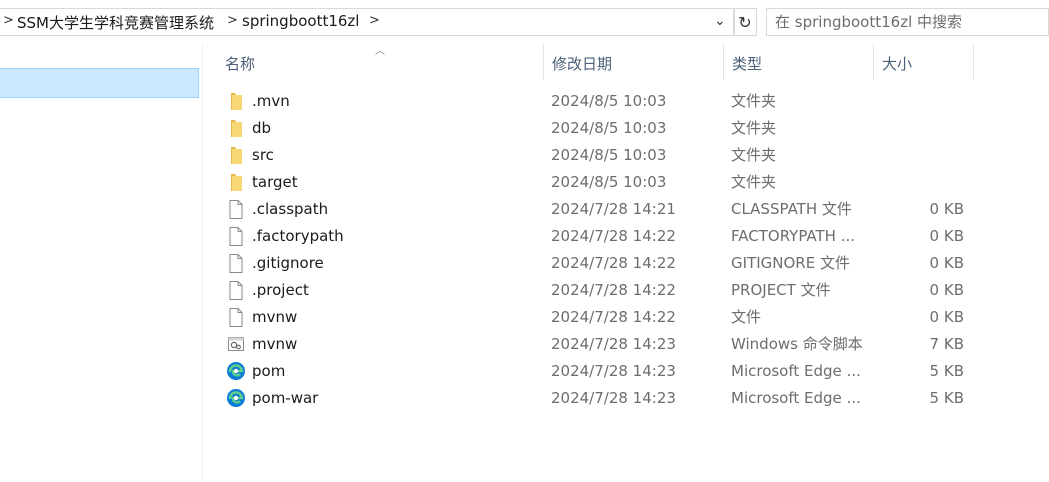  I want to click on file-name: pom-war, so click(285, 398).